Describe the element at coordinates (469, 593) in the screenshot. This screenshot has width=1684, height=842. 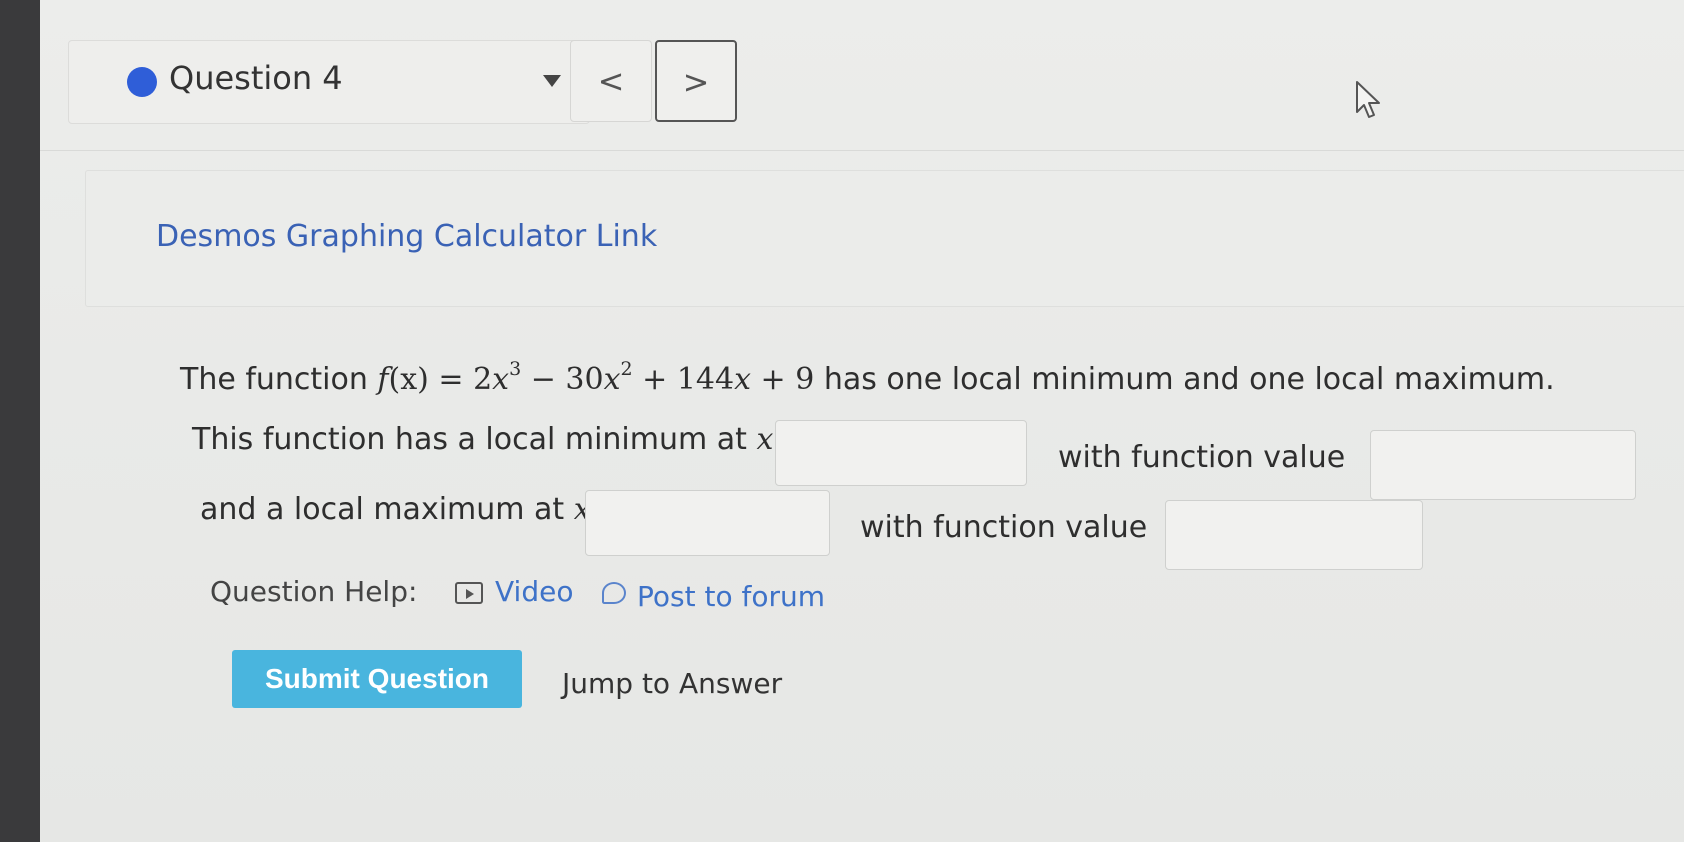
I see `video-icon` at that location.